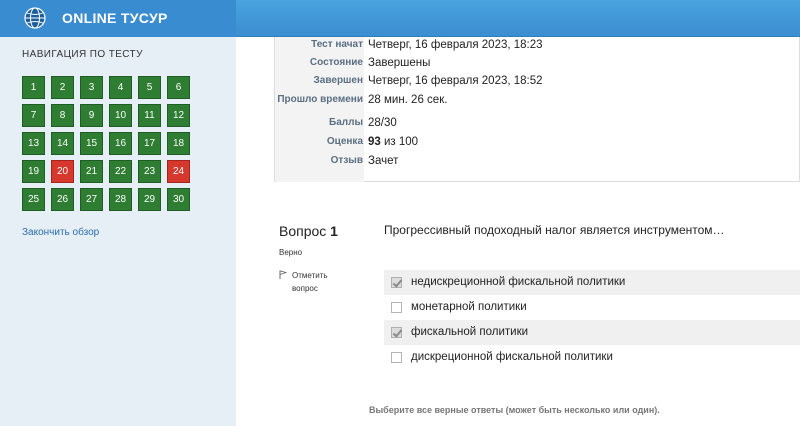 Image resolution: width=800 pixels, height=426 pixels. What do you see at coordinates (400, 18) in the screenshot?
I see `top-bar: ONLINE ТУСУР` at bounding box center [400, 18].